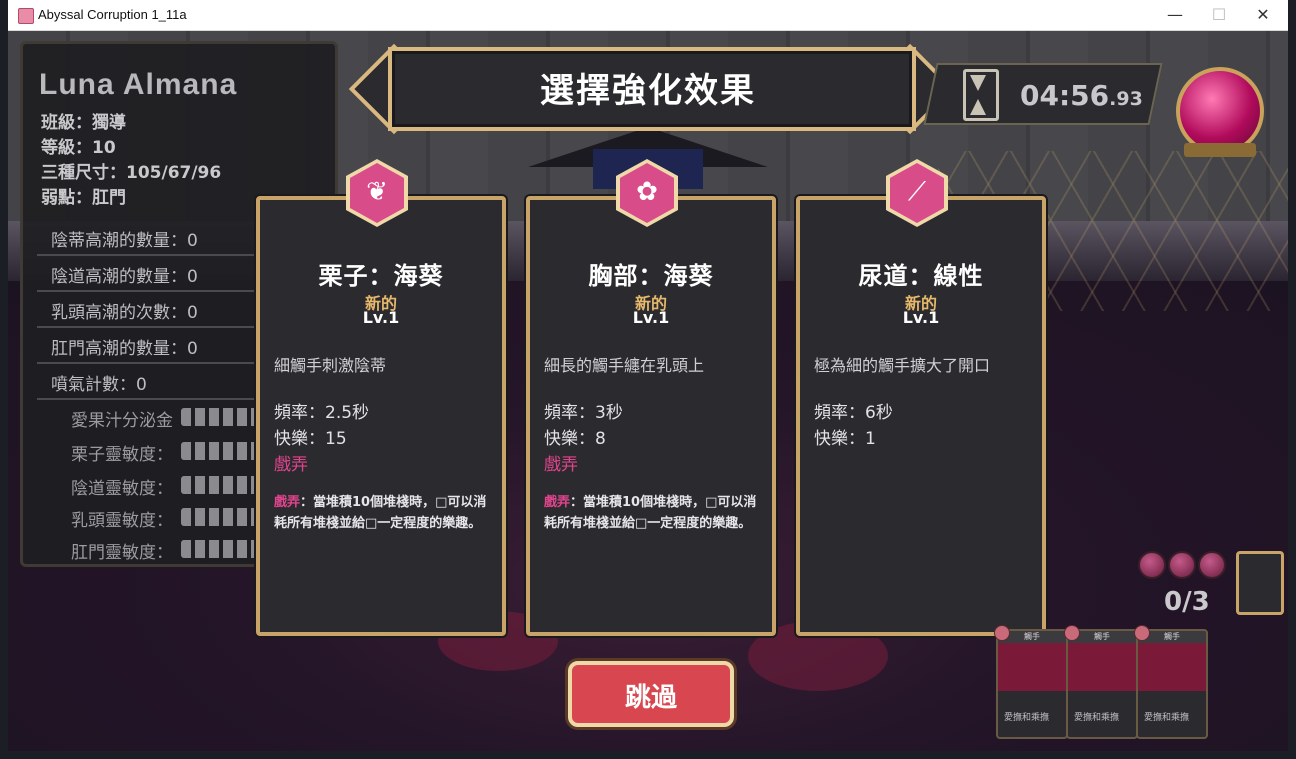 This screenshot has width=1296, height=759. What do you see at coordinates (322, 413) in the screenshot?
I see `card-frequency: 頻率：2.5秒` at bounding box center [322, 413].